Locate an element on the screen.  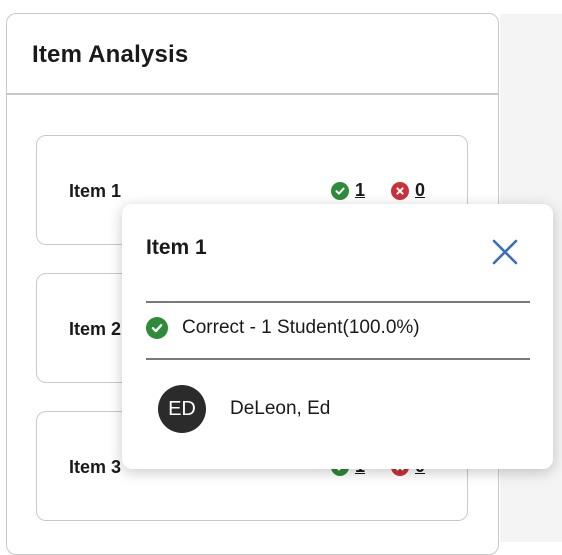
close-icon is located at coordinates (505, 252).